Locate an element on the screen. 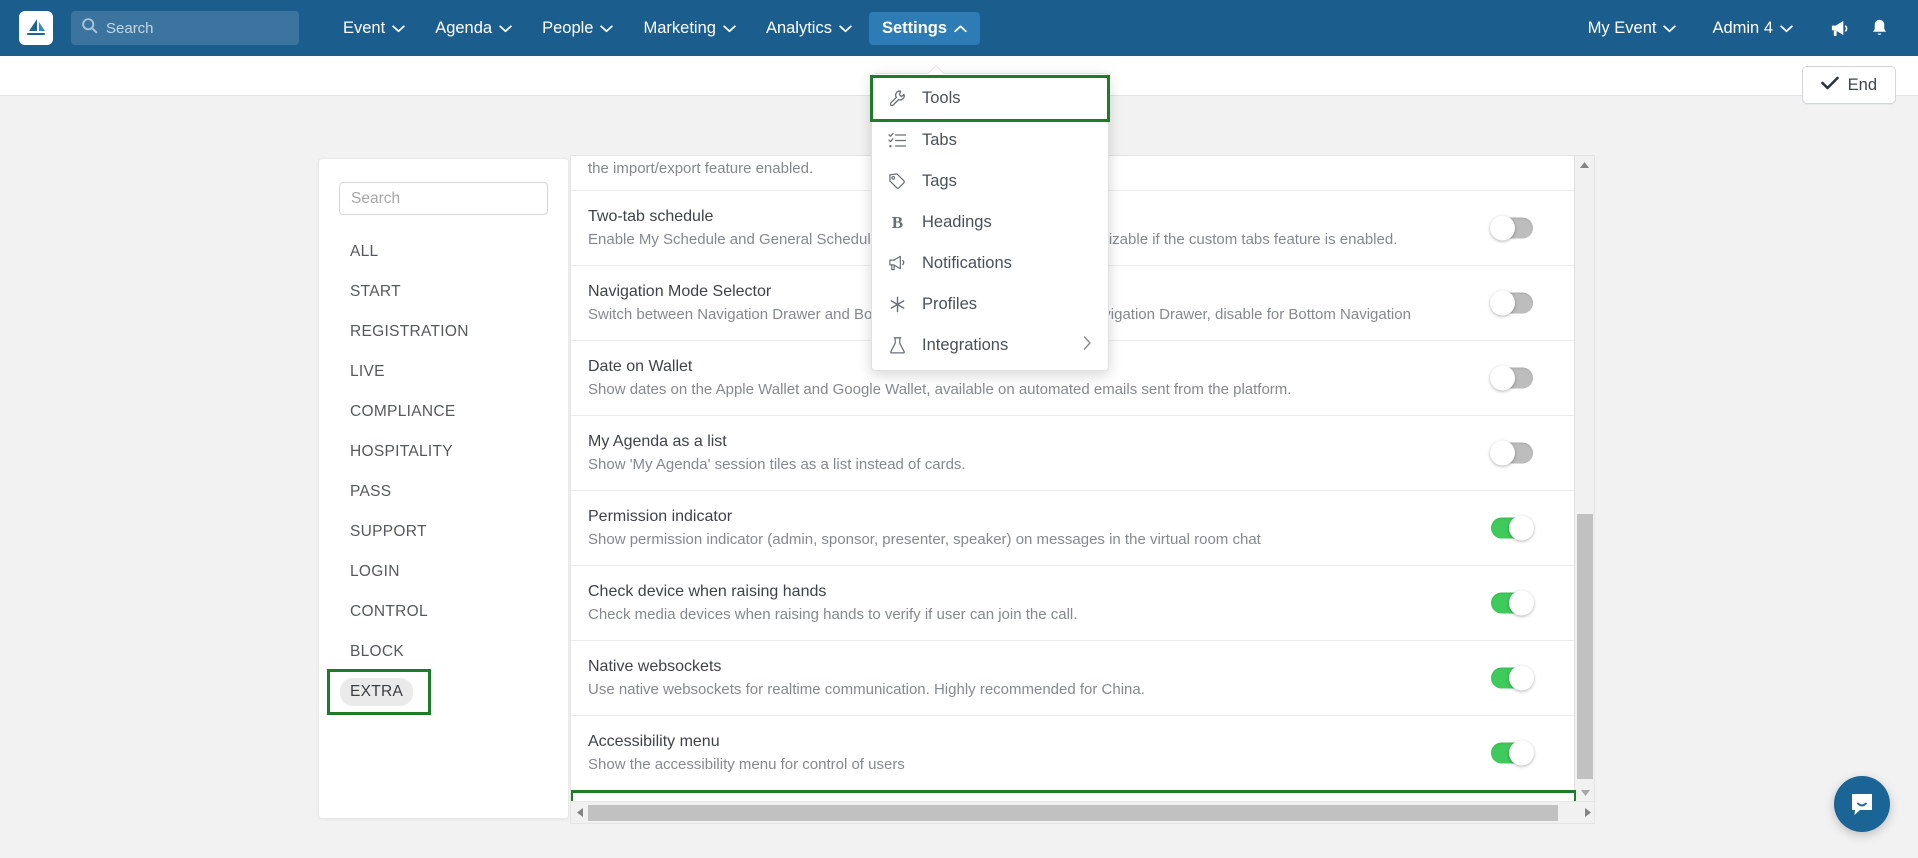 This screenshot has width=1918, height=858. nav-label-admin: Admin 4 is located at coordinates (1742, 27).